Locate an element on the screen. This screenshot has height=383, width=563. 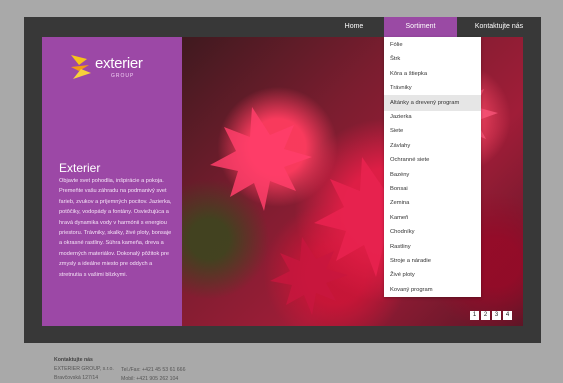
logo-mark-icon is located at coordinates (81, 67).